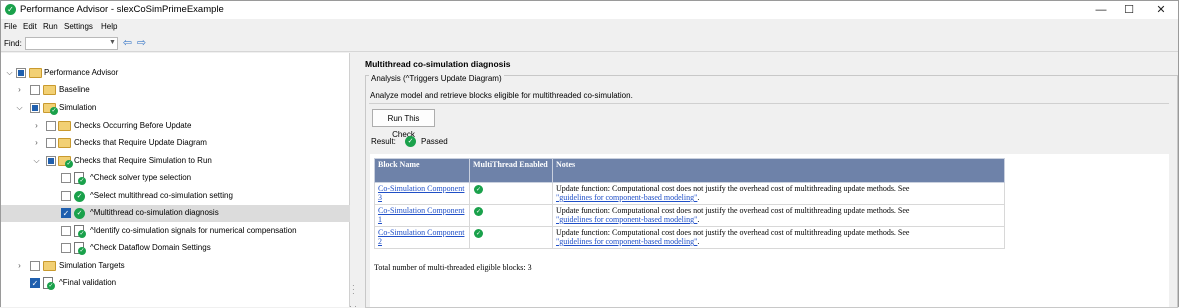 The width and height of the screenshot is (1179, 308). I want to click on block-link: Co-Simulation Component 3, so click(421, 193).